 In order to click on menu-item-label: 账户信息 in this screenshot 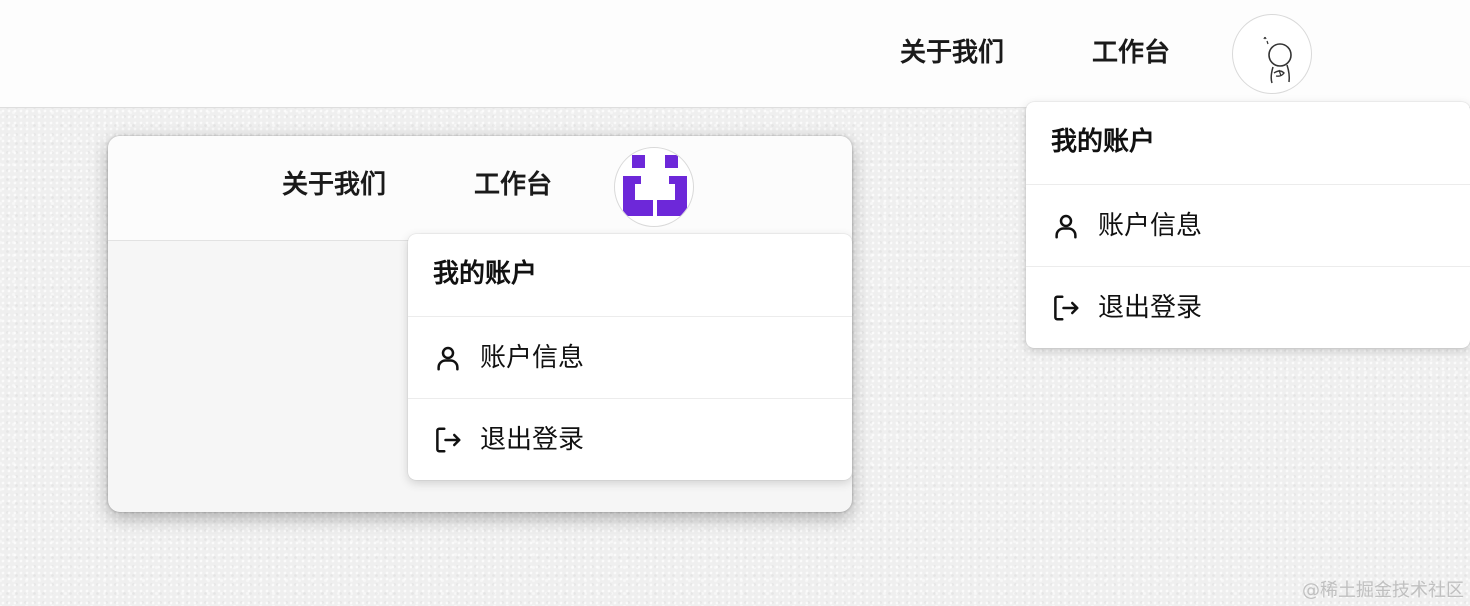, I will do `click(1150, 226)`.